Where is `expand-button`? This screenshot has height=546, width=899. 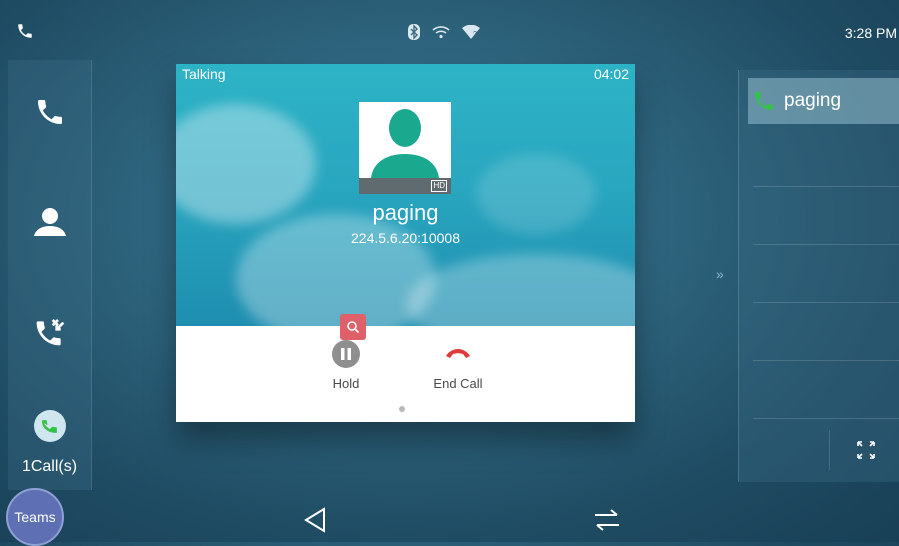 expand-button is located at coordinates (864, 450).